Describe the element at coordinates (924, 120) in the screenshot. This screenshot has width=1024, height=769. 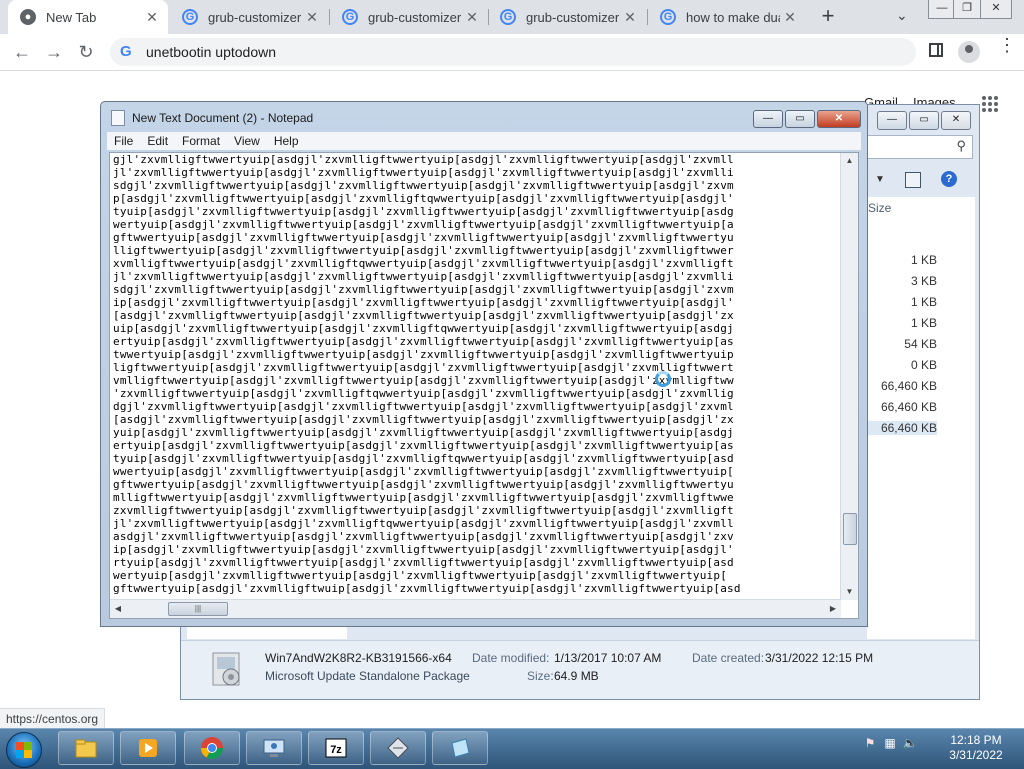
I see `explorer-maximize-button: ▭` at that location.